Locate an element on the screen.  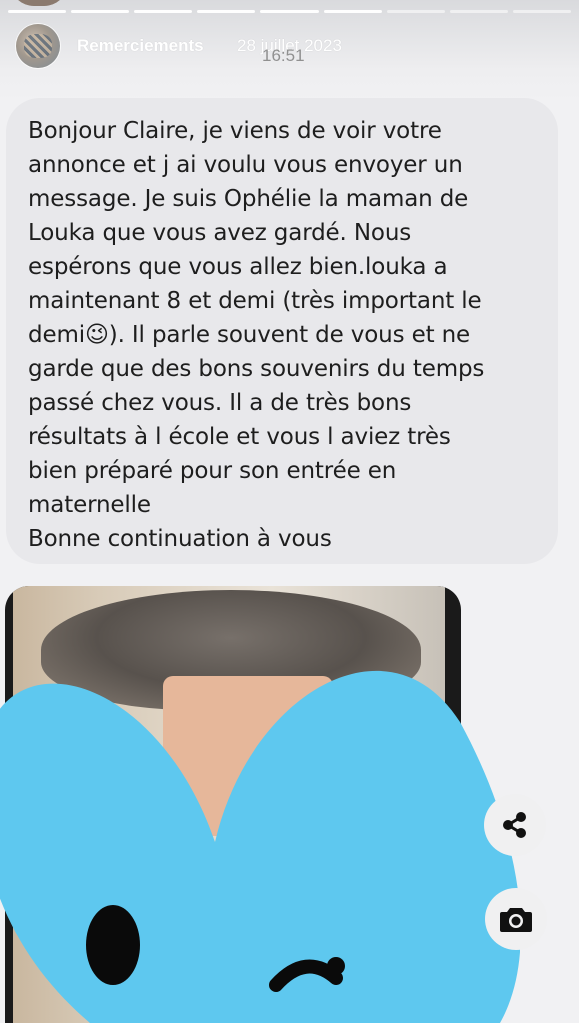
share-button is located at coordinates (515, 825).